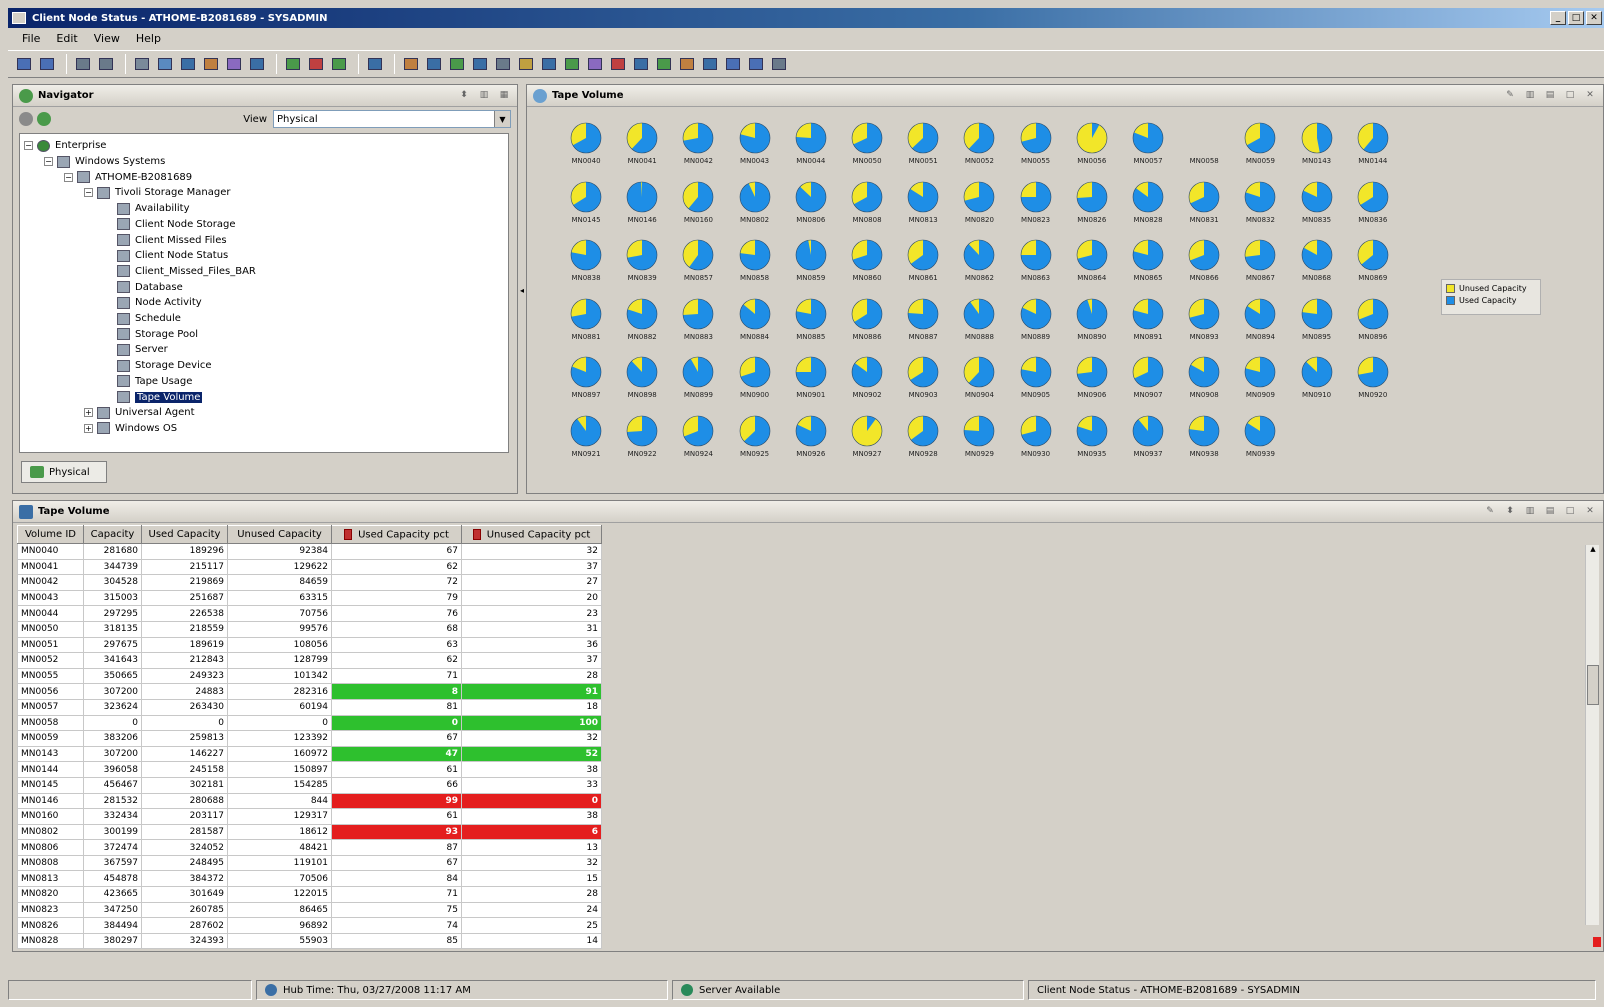 The width and height of the screenshot is (1604, 1007). What do you see at coordinates (664, 64) in the screenshot?
I see `terminal-view-icon` at bounding box center [664, 64].